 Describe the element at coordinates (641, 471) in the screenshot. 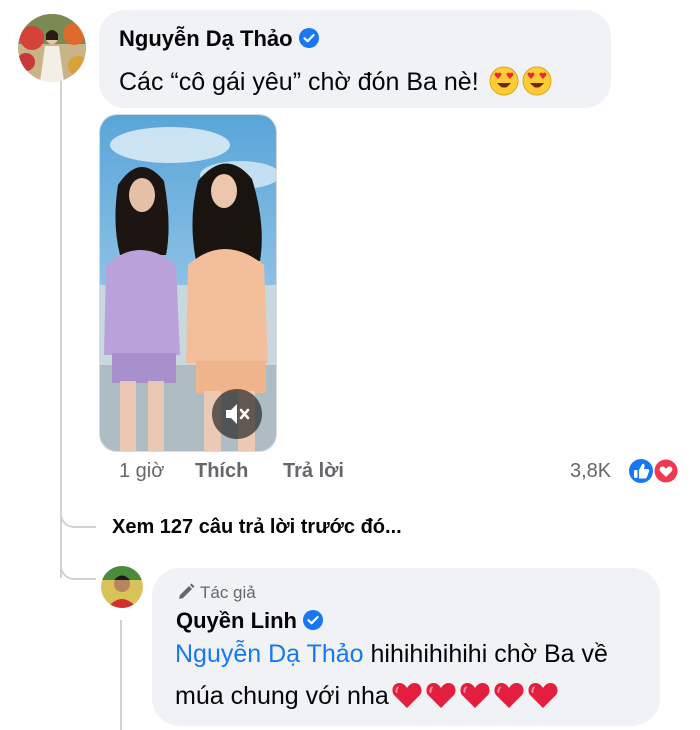

I see `like-reaction-icon` at that location.